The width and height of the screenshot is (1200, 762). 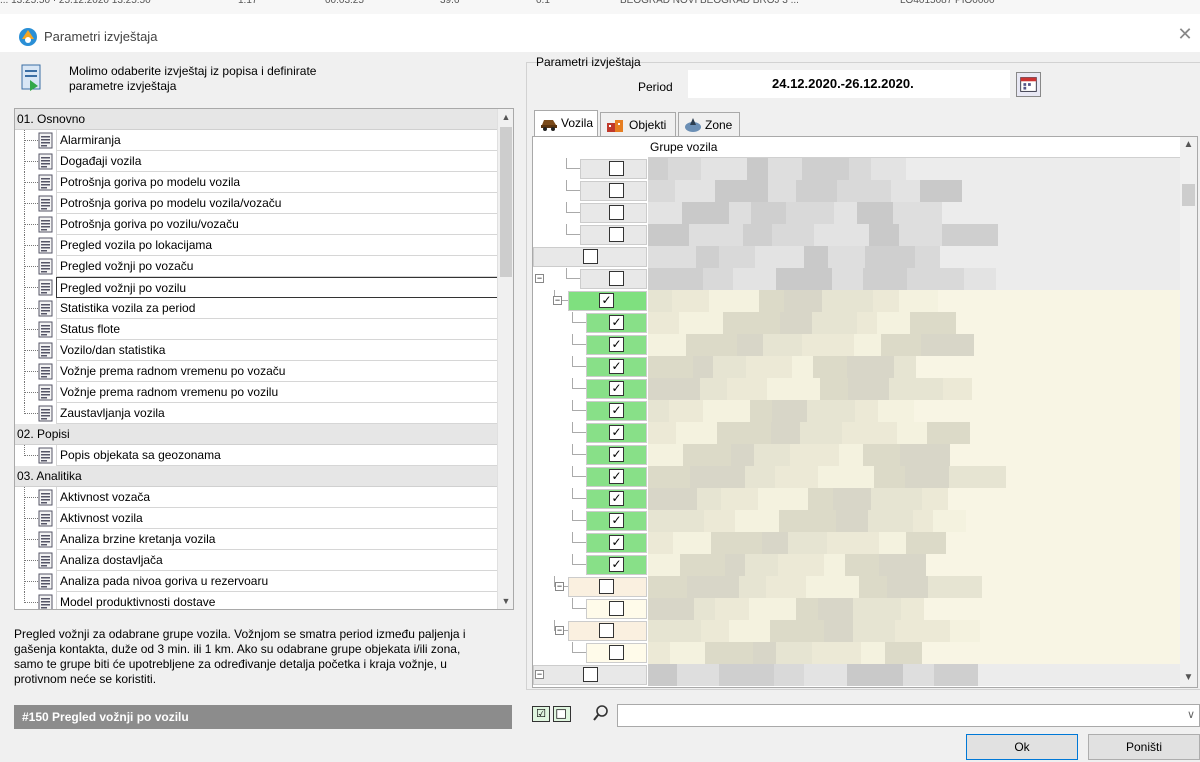 I want to click on report-item: Alarmiranja, so click(x=256, y=140).